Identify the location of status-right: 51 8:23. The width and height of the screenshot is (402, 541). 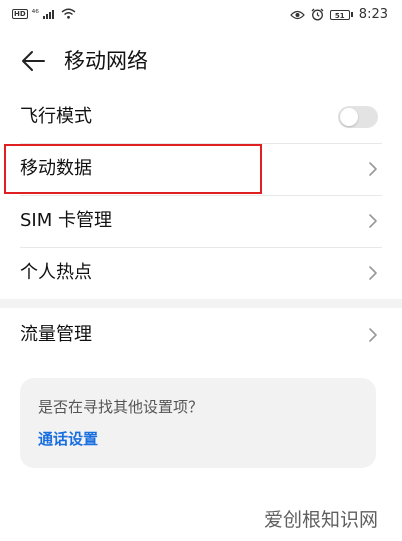
(338, 14).